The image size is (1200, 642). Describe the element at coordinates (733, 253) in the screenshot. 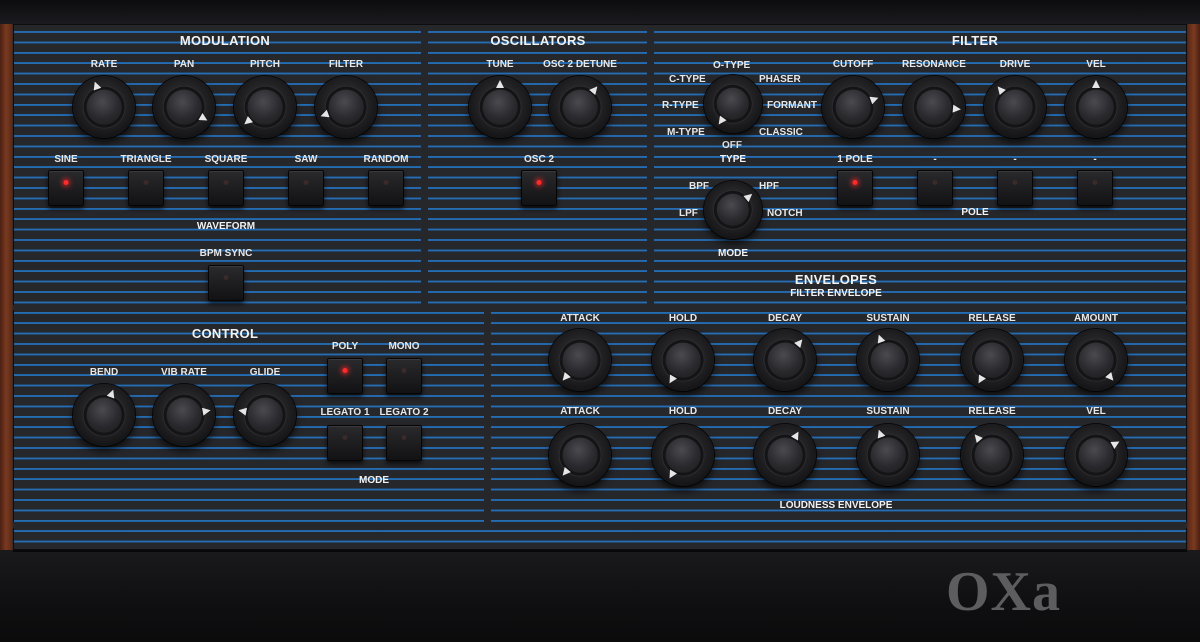

I see `mode-label: MODE` at that location.